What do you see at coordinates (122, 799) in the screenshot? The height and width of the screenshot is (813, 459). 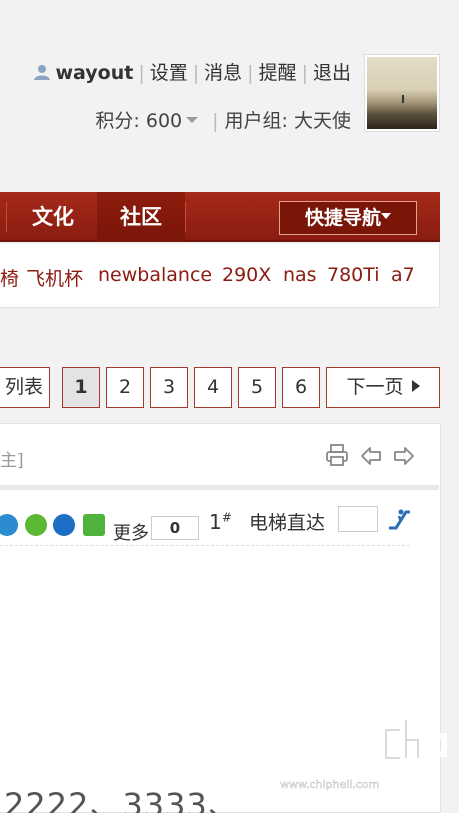 I see `post-body-text: 2222、3333、` at bounding box center [122, 799].